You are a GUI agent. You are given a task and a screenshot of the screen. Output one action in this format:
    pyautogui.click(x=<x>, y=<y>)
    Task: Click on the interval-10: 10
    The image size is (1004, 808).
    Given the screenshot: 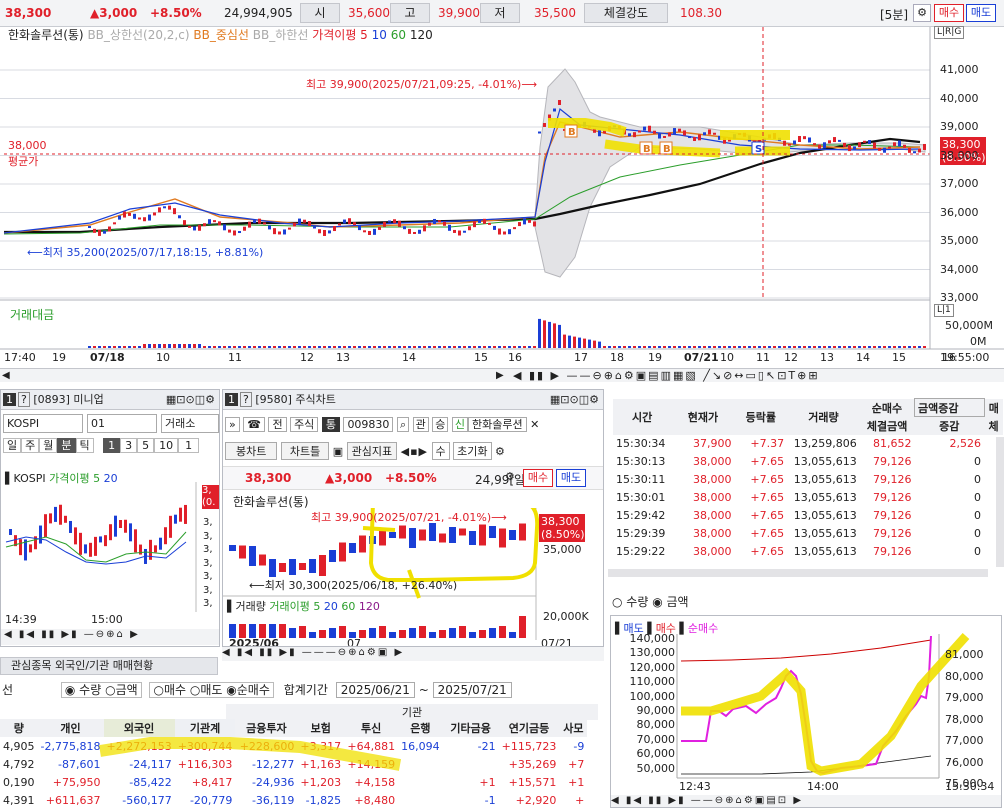 What is the action you would take?
    pyautogui.click(x=166, y=445)
    